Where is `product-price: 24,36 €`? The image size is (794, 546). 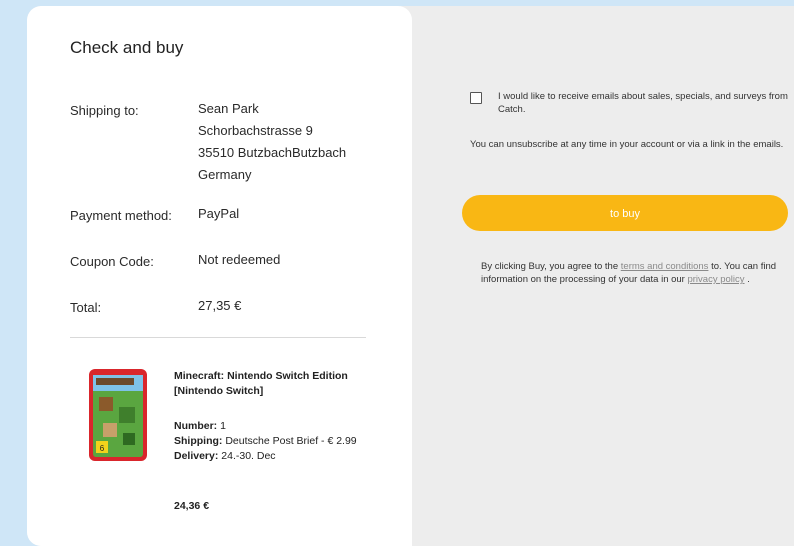 product-price: 24,36 € is located at coordinates (192, 506).